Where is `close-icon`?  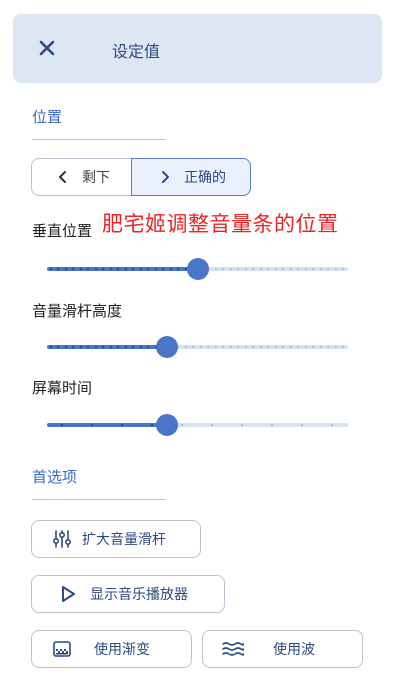
close-icon is located at coordinates (47, 48).